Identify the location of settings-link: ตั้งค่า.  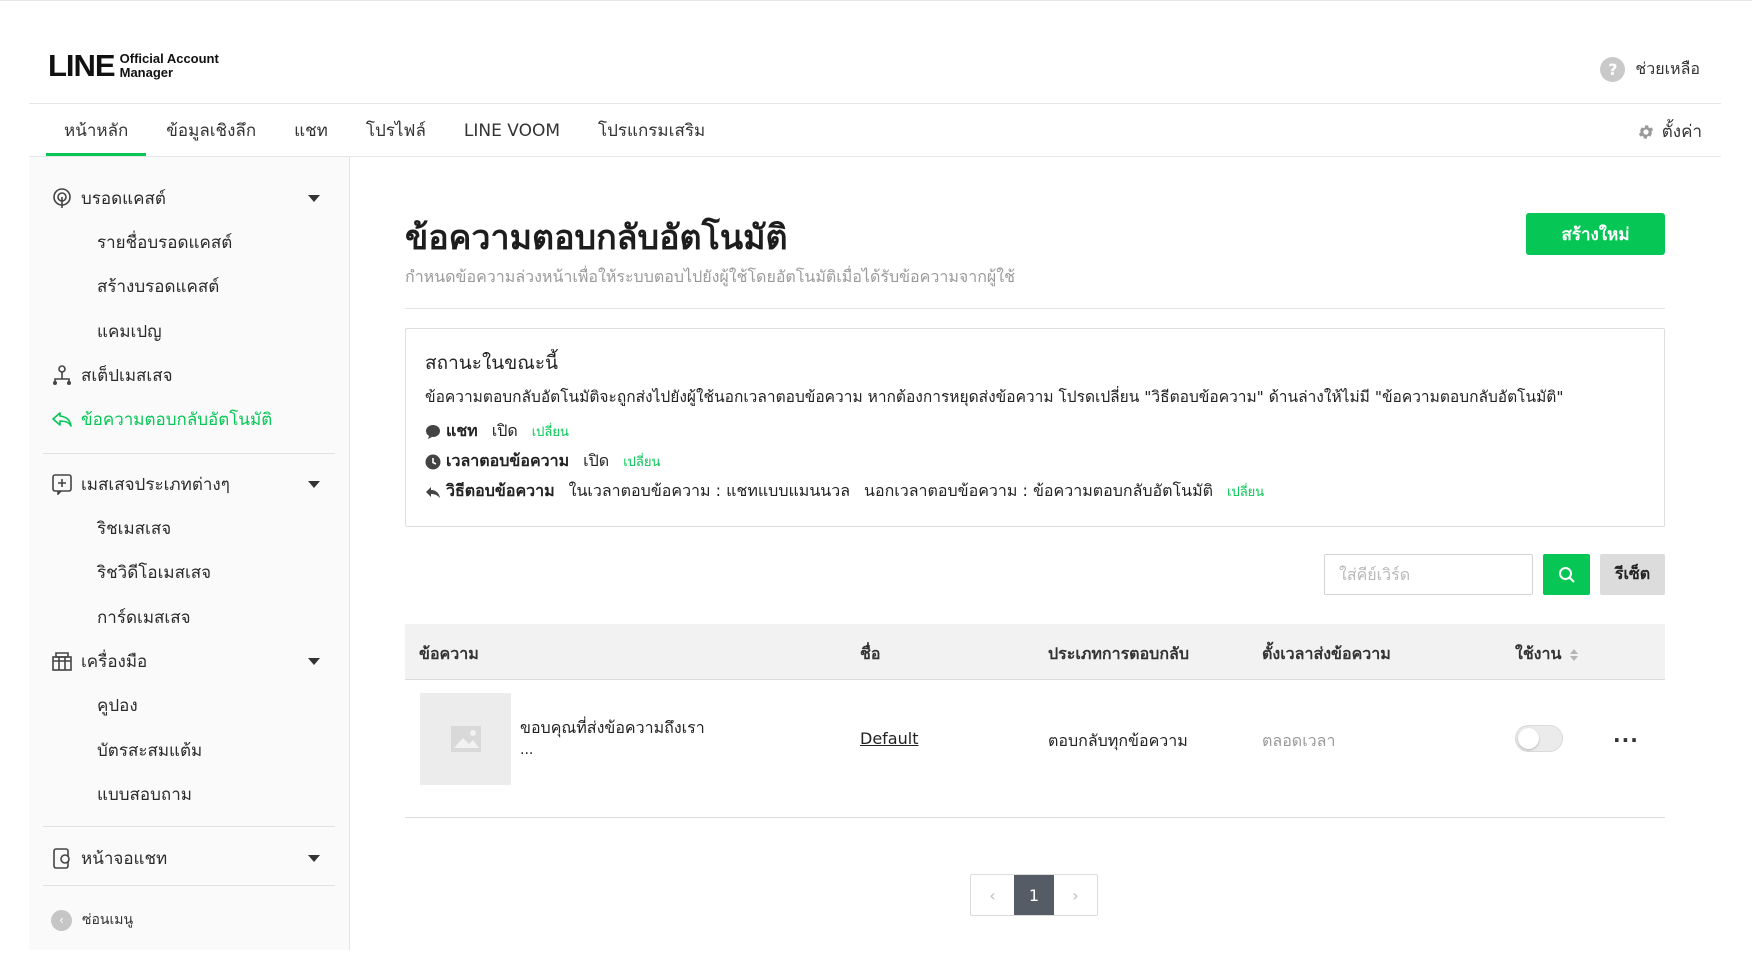
(1669, 131).